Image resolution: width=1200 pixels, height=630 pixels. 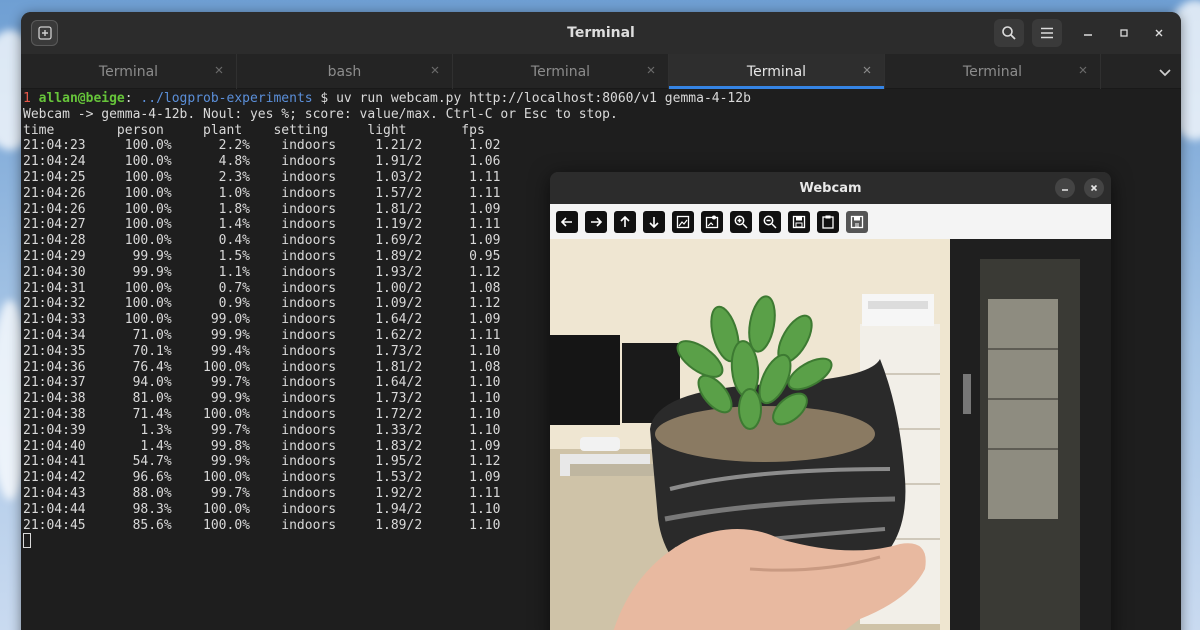 I want to click on hamburger-menu-icon, so click(x=1047, y=33).